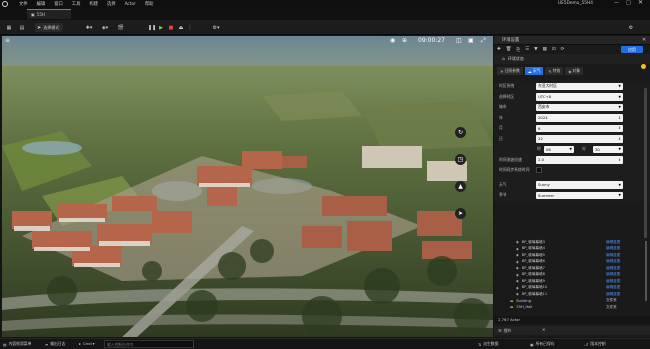 The height and width of the screenshot is (349, 650). What do you see at coordinates (532, 344) in the screenshot?
I see `save-status-icon: ▣` at bounding box center [532, 344].